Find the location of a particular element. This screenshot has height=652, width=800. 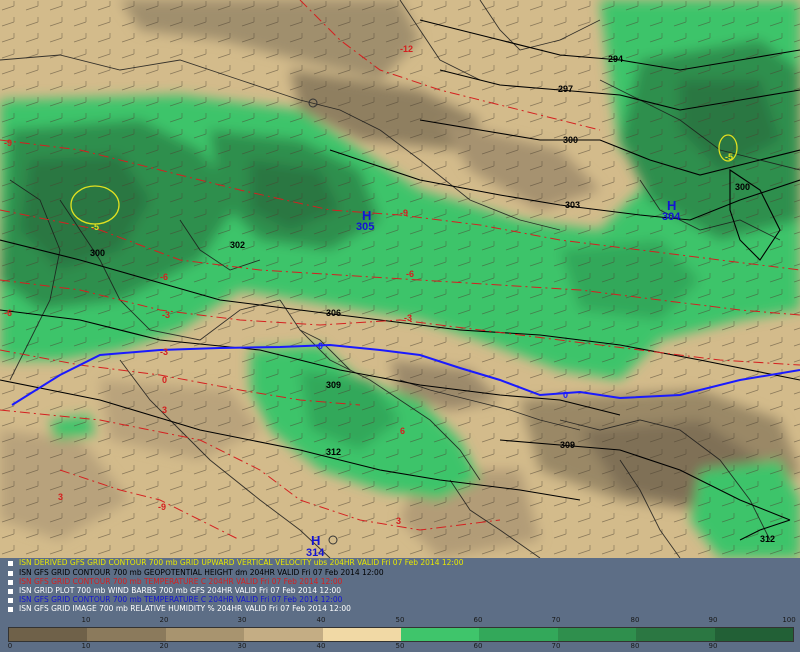

temperature-label: 6 is located at coordinates (402, 431).